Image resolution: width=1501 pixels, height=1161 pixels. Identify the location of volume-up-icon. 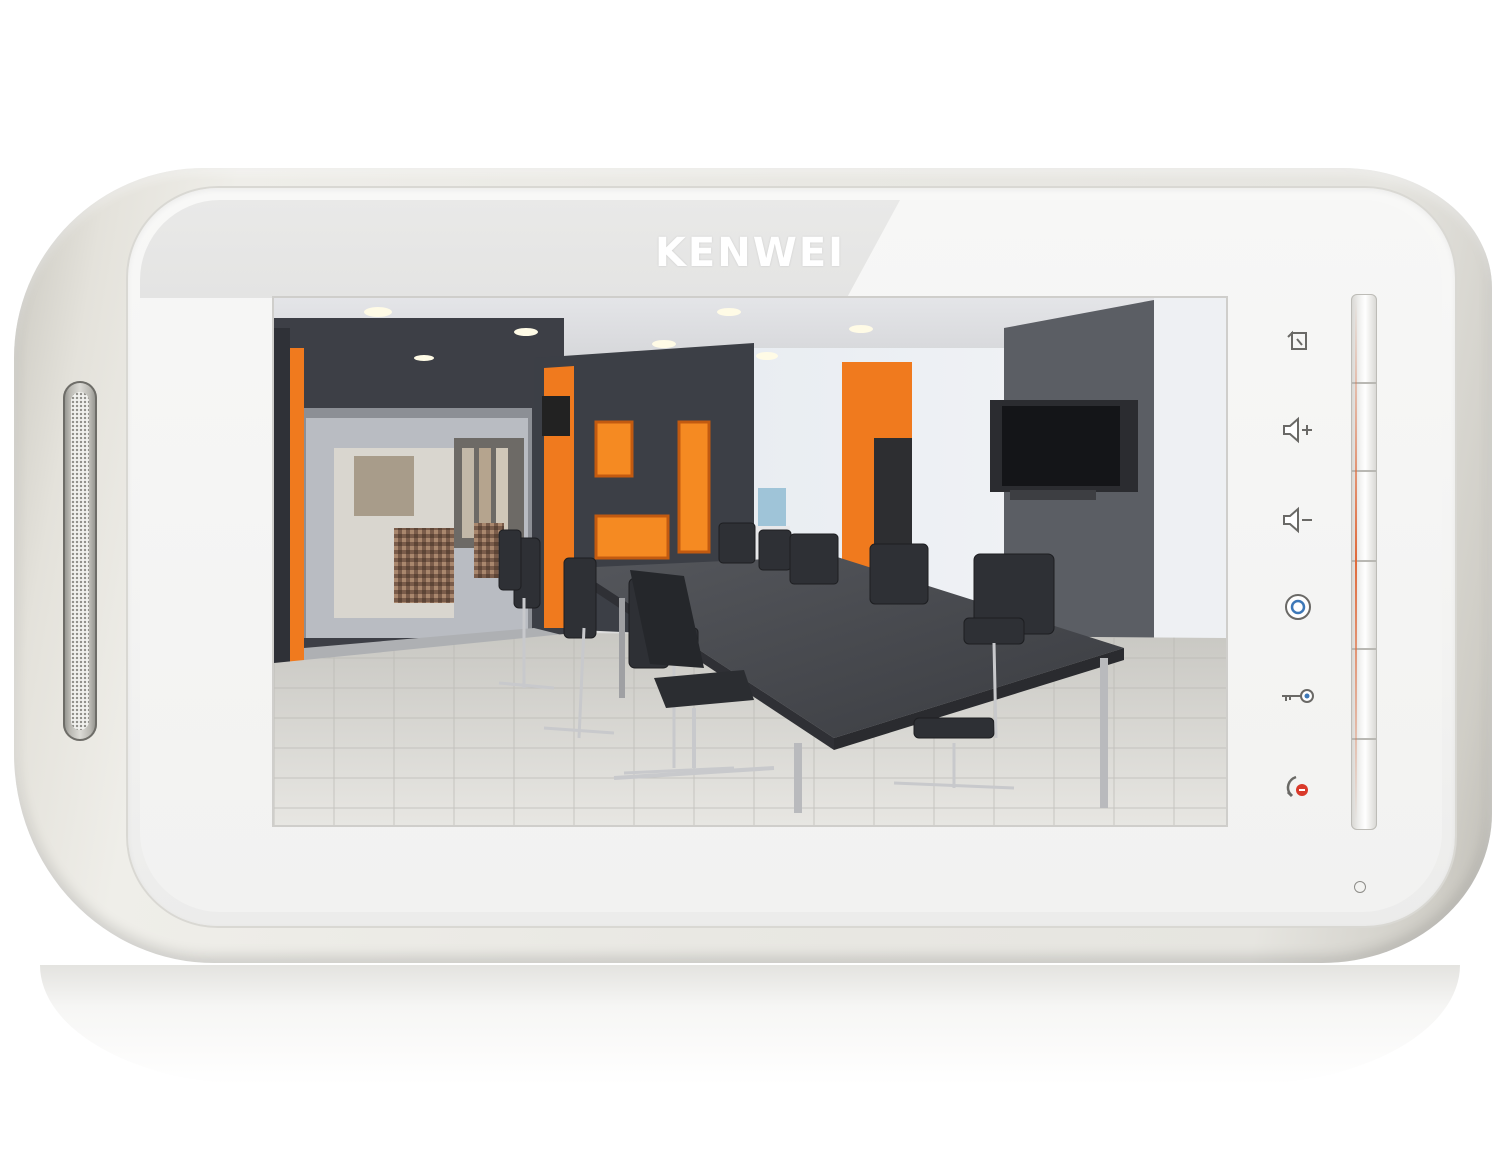
(1297, 430).